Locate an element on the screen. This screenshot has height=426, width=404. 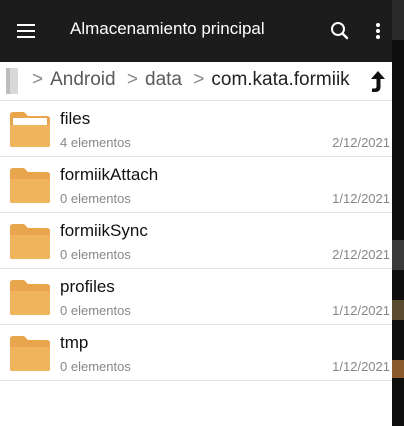
folder-open-icon is located at coordinates (30, 129).